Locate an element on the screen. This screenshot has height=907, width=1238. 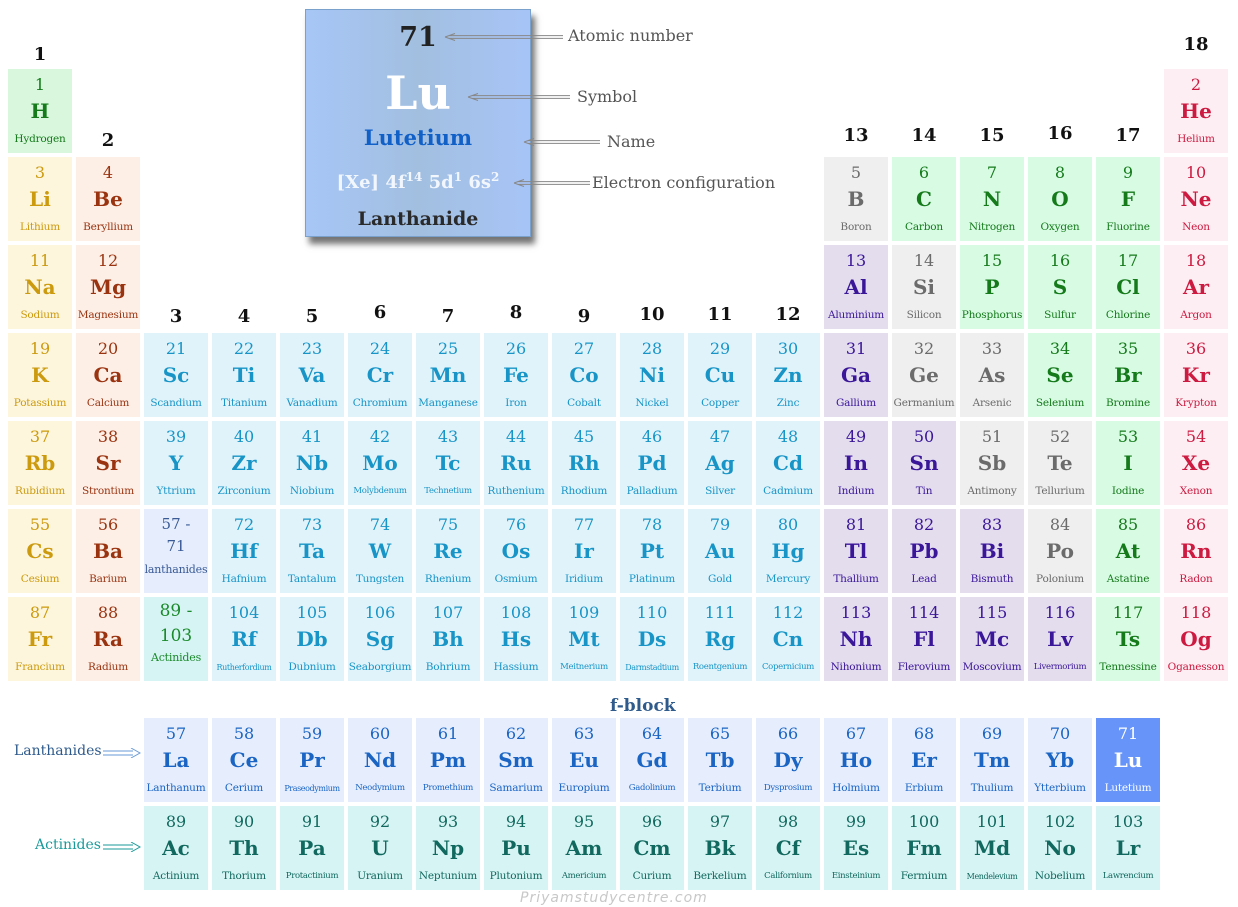
element-cell-at: 85 At Astatine is located at coordinates (1128, 551).